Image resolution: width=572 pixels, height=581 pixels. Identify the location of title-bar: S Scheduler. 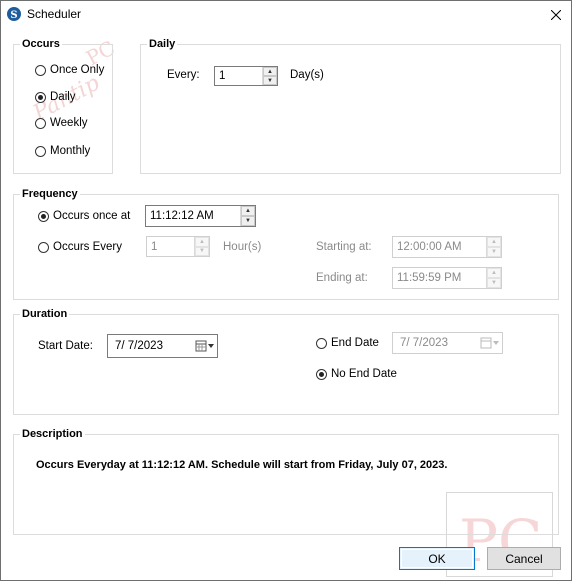
(286, 15).